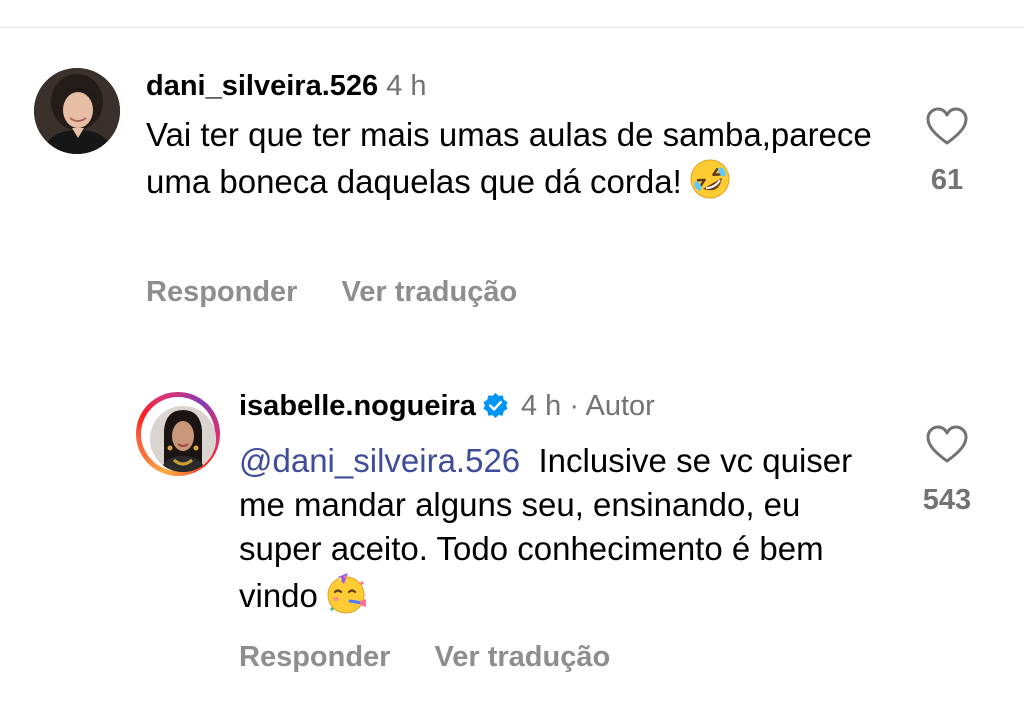  I want to click on author-label: Autor, so click(620, 406).